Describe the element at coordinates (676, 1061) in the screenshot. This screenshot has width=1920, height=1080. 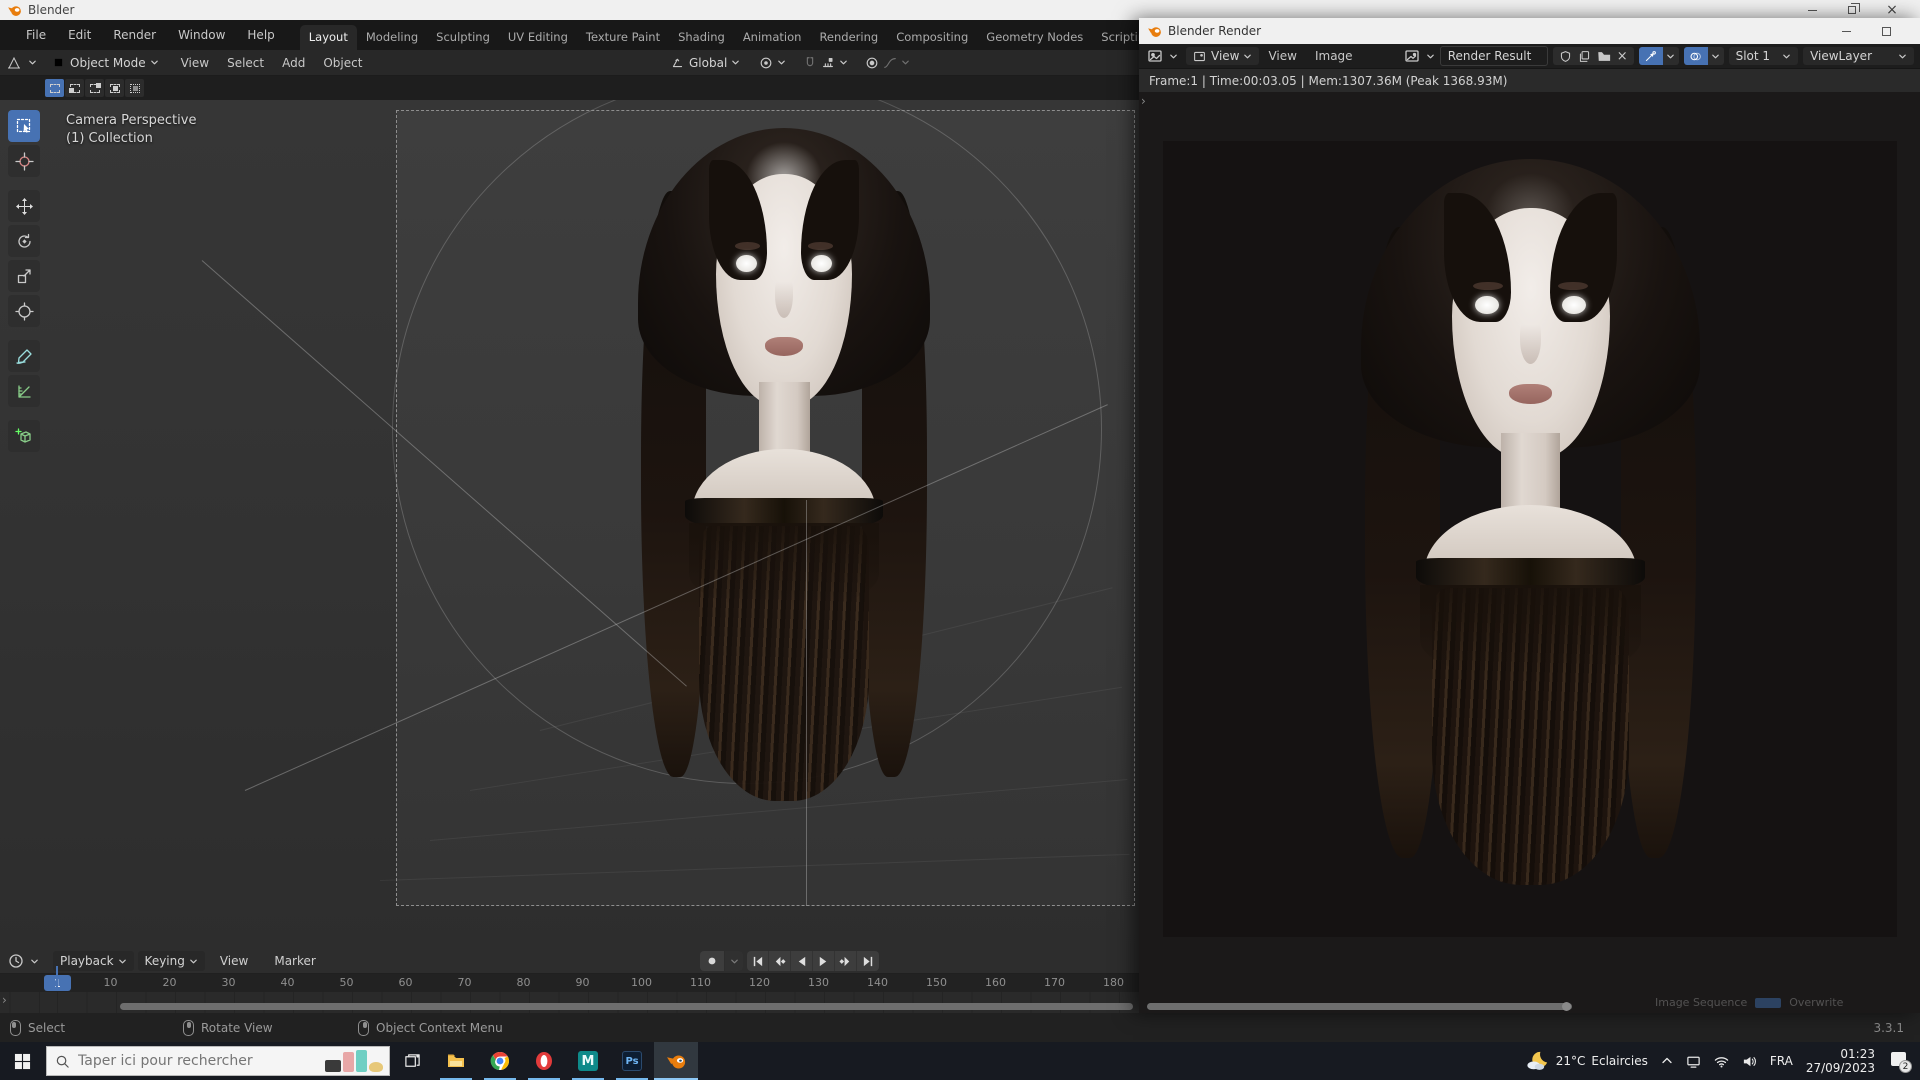
I see `blender-taskbar-icon` at that location.